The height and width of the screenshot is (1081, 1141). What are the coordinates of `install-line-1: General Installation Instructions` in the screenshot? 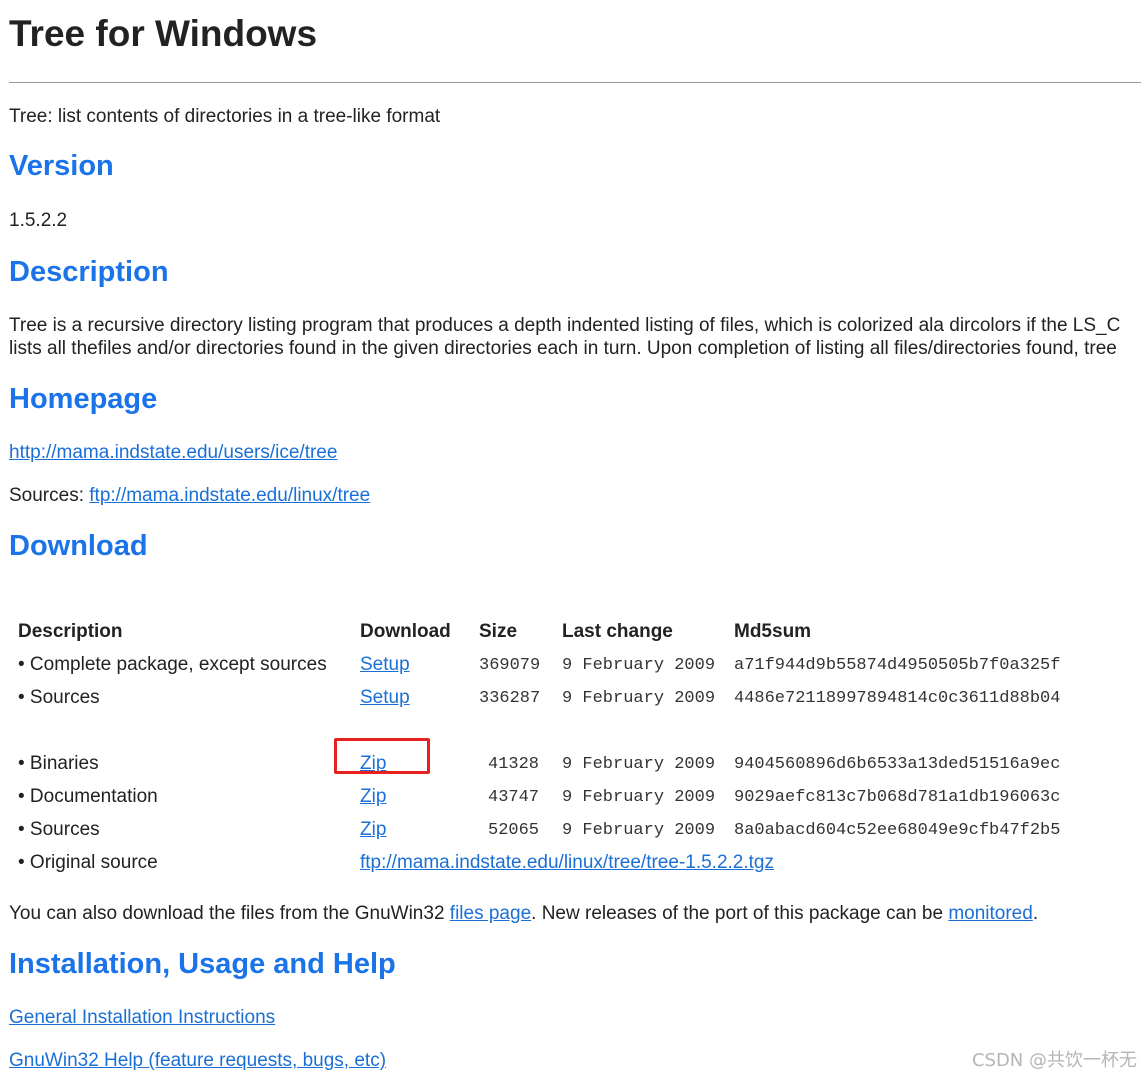 It's located at (142, 1017).